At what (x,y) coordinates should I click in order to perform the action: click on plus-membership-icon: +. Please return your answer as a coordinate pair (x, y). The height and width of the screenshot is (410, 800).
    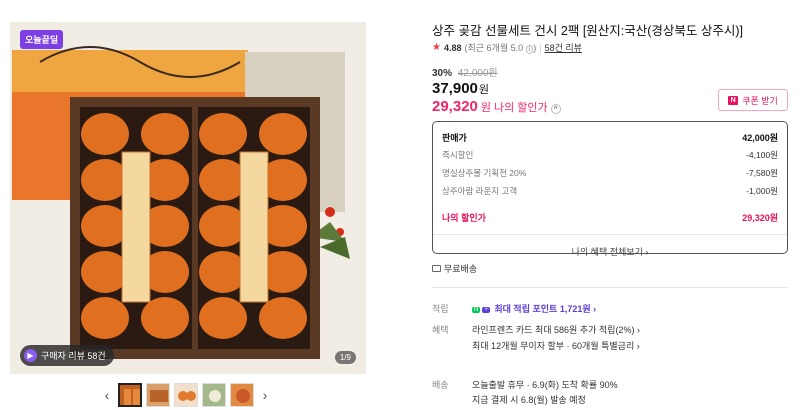
    Looking at the image, I should click on (486, 309).